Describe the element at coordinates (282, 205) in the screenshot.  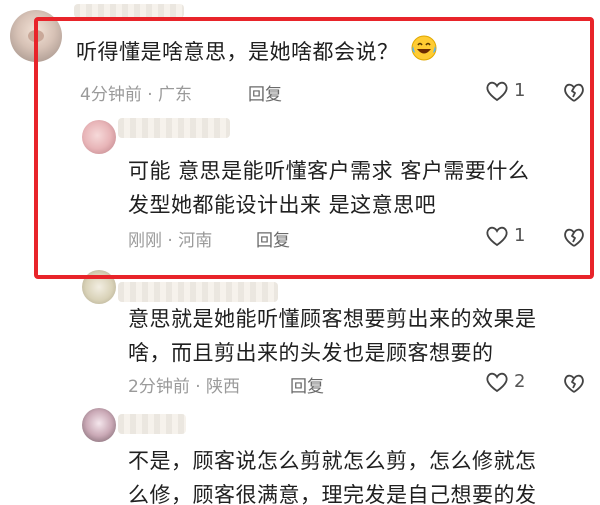
I see `comment-text-line: 发型她都能设计出来 是这意思吧` at that location.